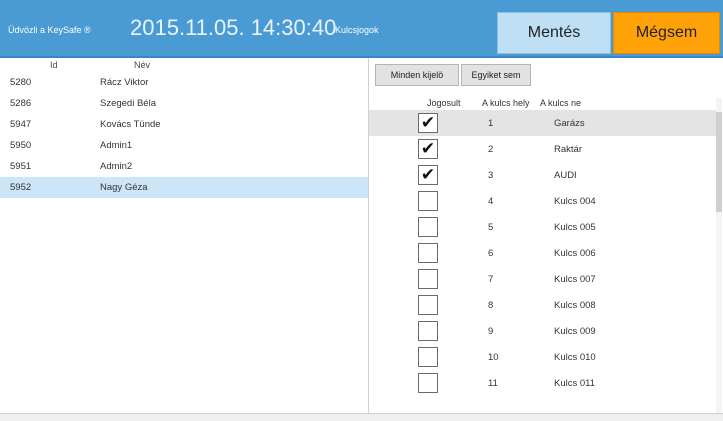  What do you see at coordinates (542, 357) in the screenshot?
I see `key-row: 10 Kulcs 010` at bounding box center [542, 357].